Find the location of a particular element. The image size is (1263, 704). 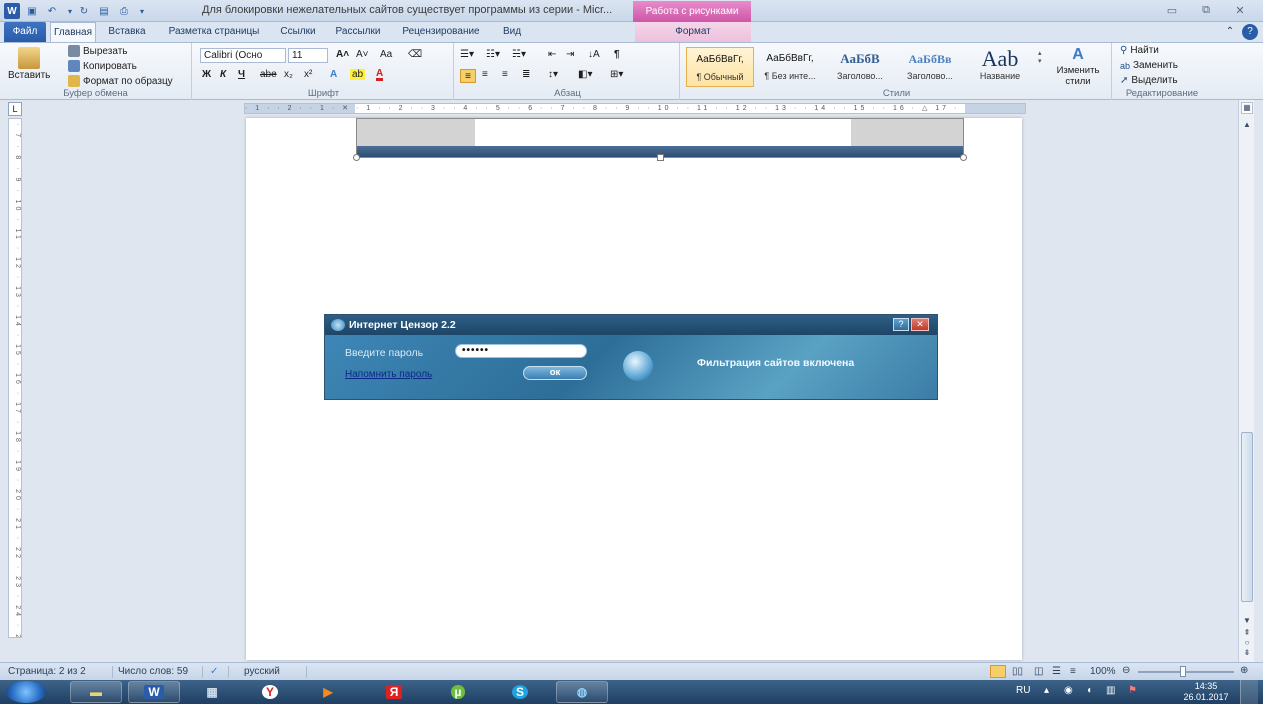

tab-mailings: Рассылки is located at coordinates (358, 32).